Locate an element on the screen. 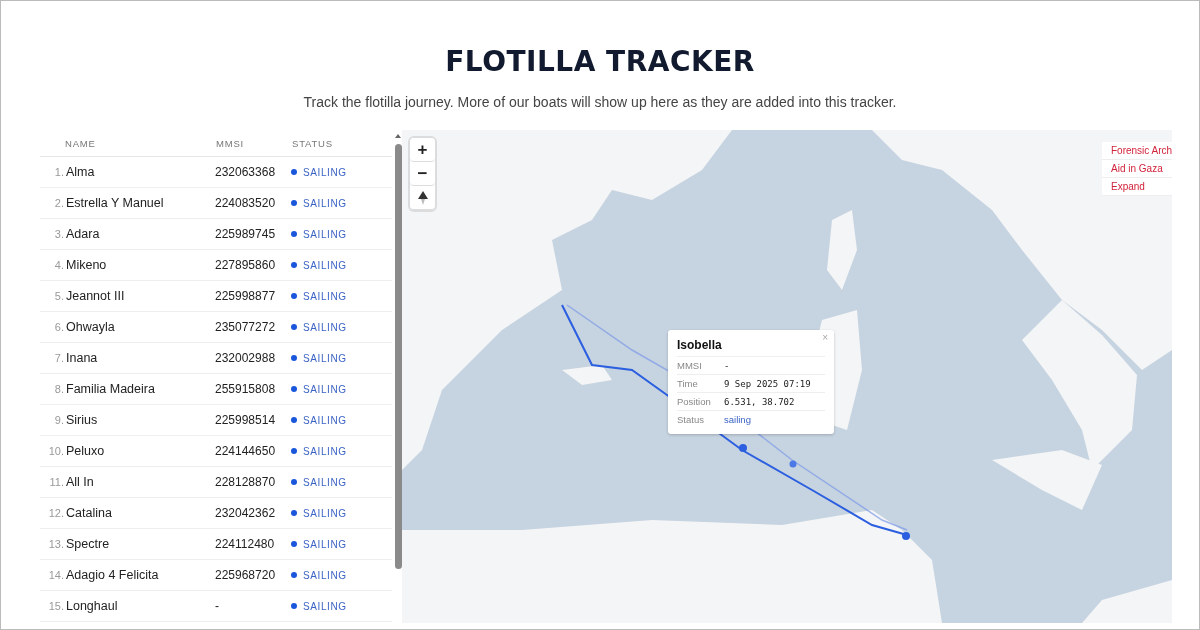 The width and height of the screenshot is (1200, 630). boat-row: 8. Familia Madeira 255915808 SAILING is located at coordinates (216, 389).